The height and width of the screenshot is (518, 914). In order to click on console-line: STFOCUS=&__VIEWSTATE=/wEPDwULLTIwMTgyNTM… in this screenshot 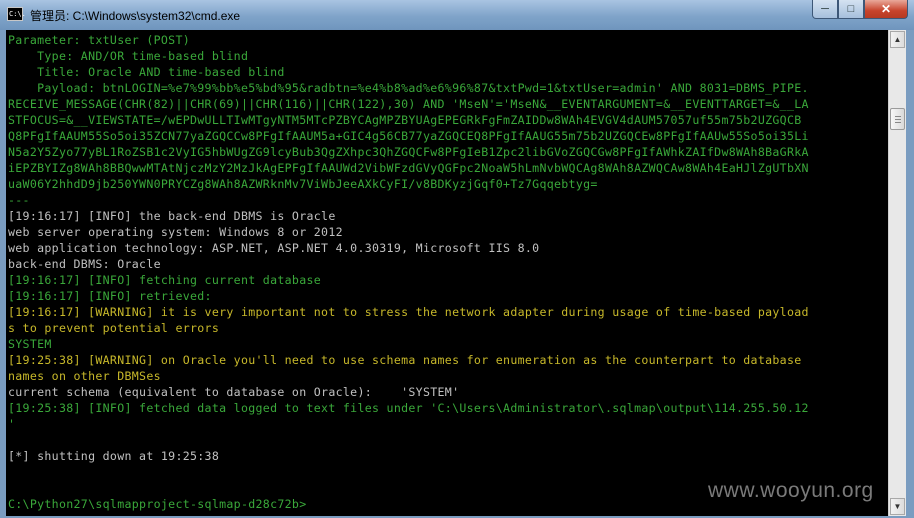, I will do `click(405, 120)`.